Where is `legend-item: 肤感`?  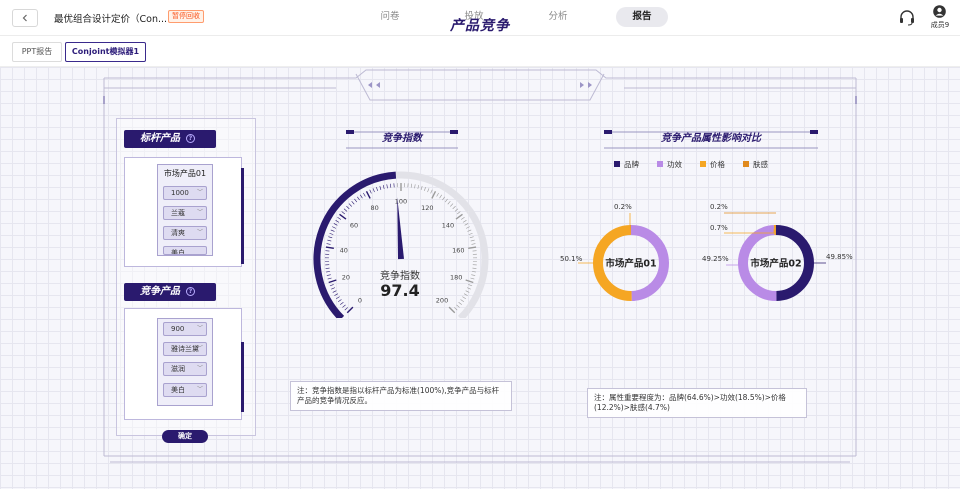
legend-item: 肤感 is located at coordinates (755, 164).